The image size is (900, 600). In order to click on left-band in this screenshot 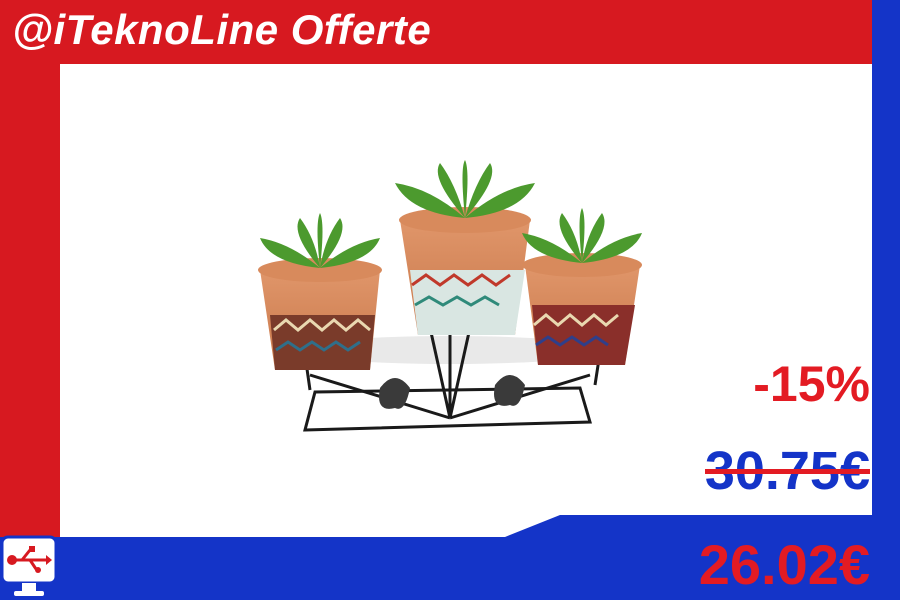, I will do `click(30, 268)`.